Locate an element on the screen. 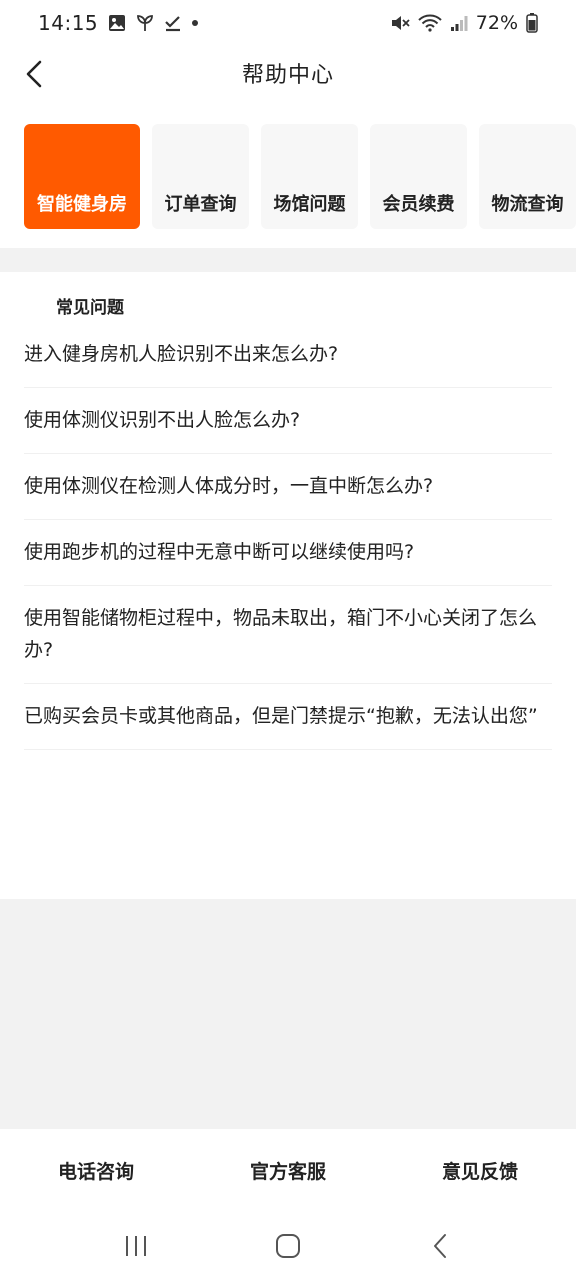 Image resolution: width=576 pixels, height=1280 pixels. tab-logistics-query: 物流查询 is located at coordinates (527, 176).